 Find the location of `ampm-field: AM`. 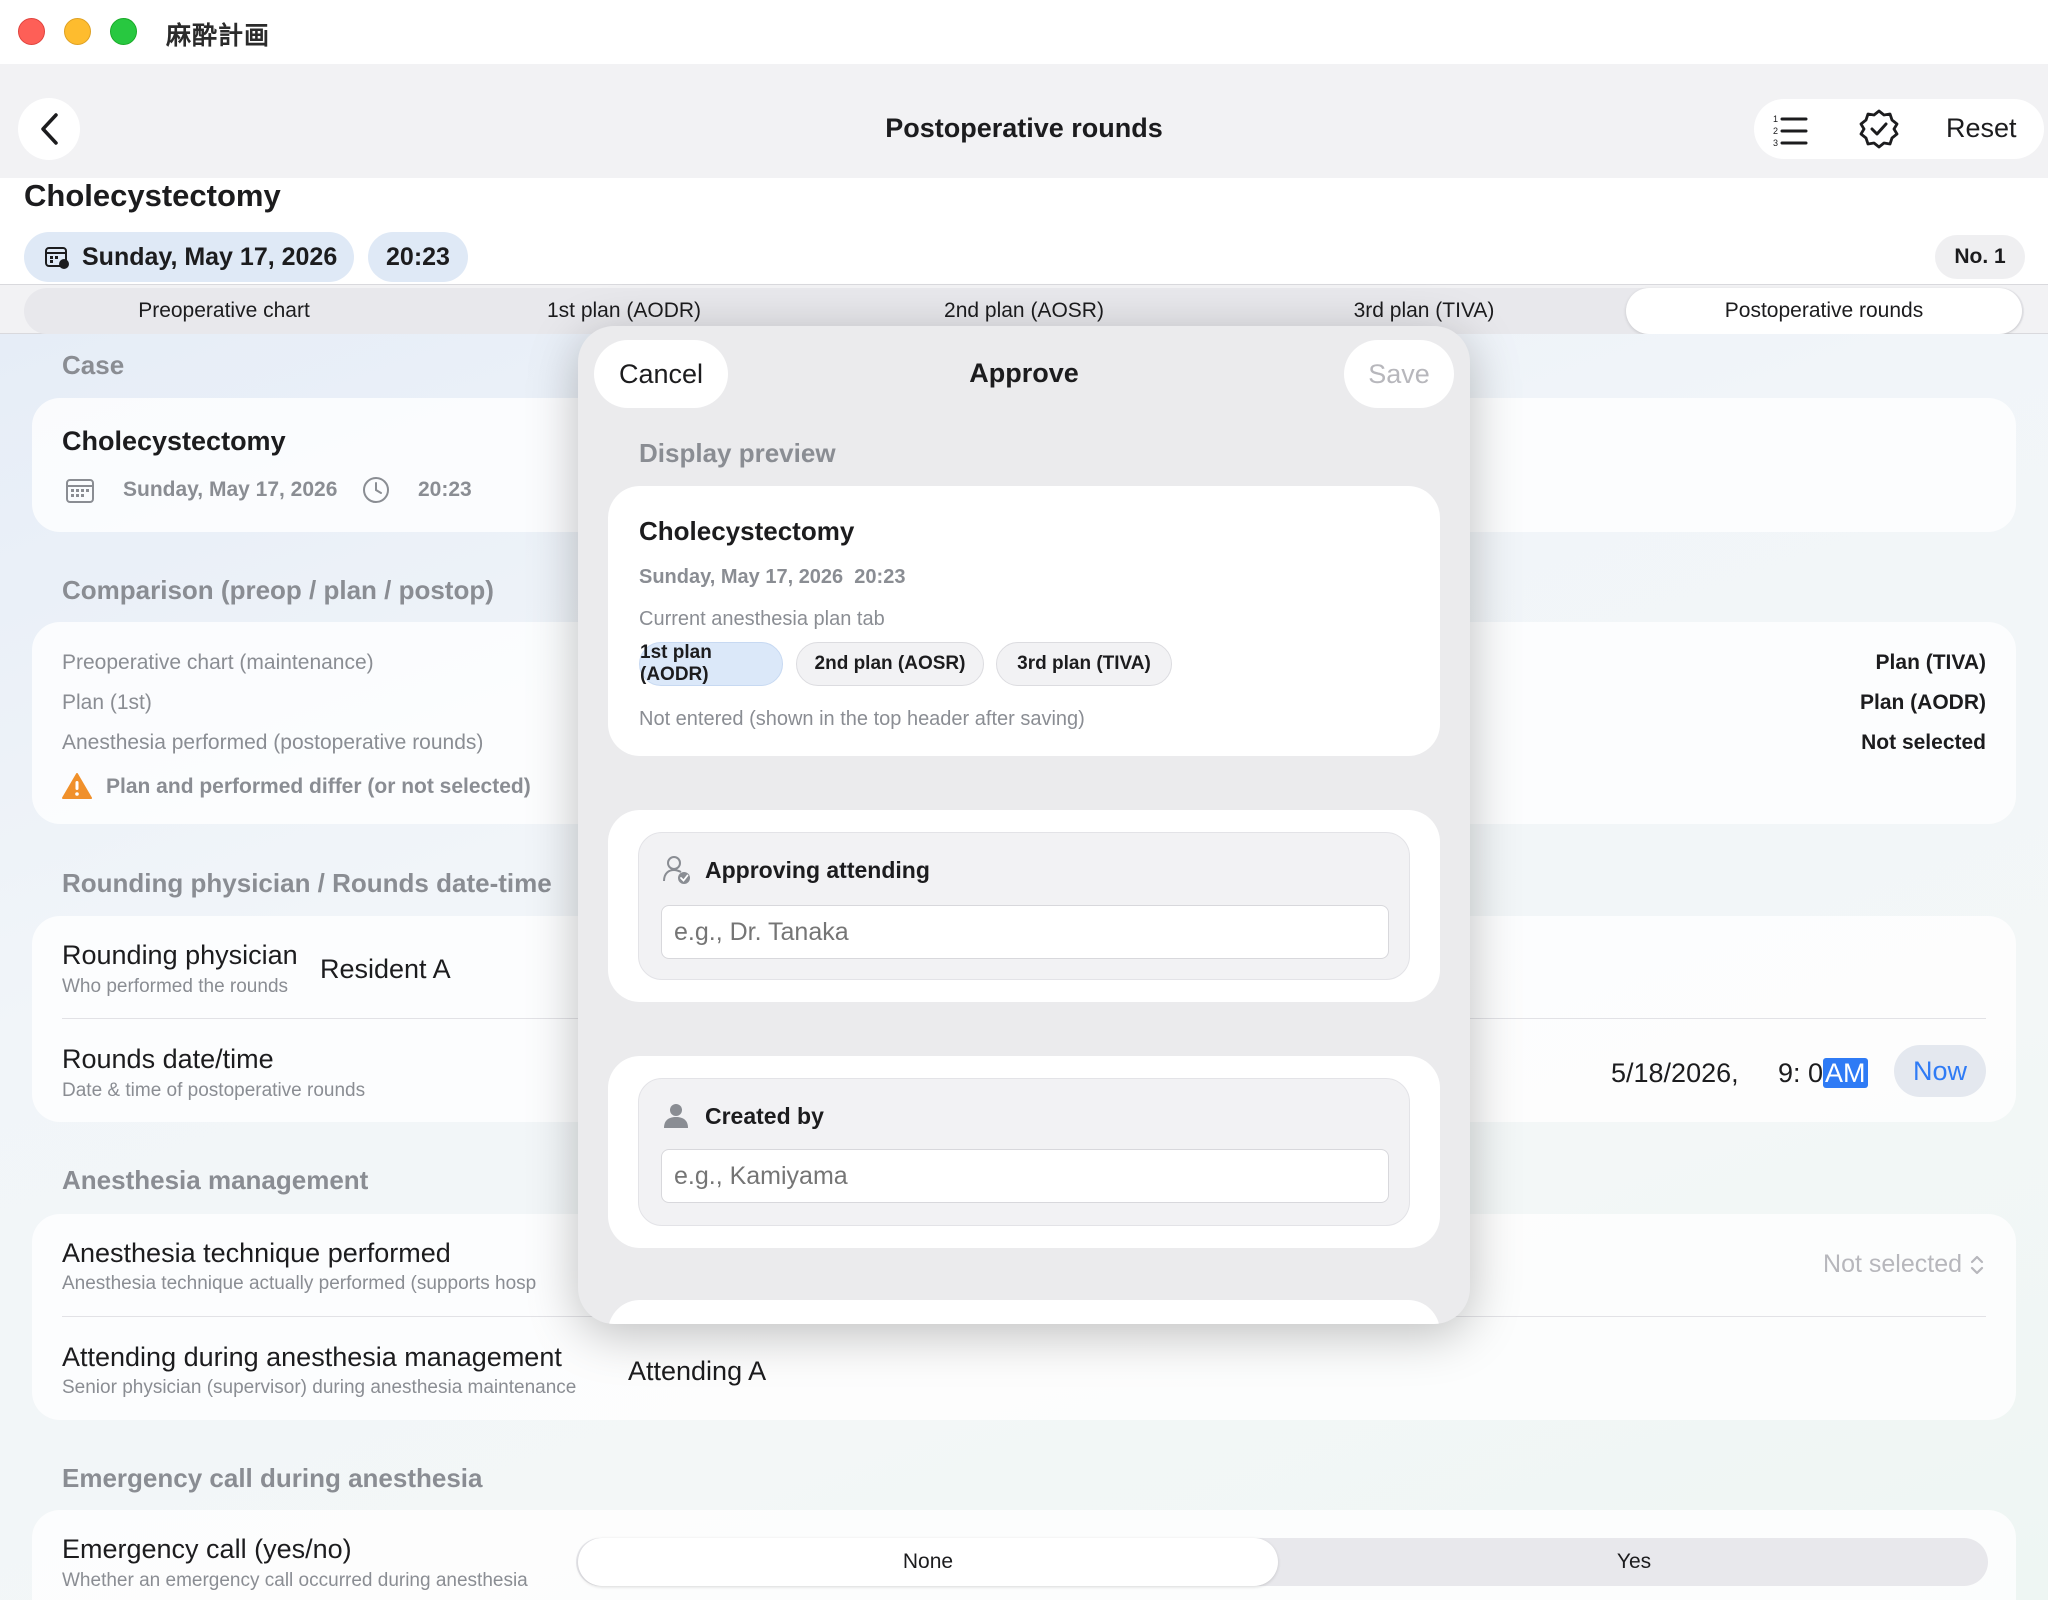

ampm-field: AM is located at coordinates (1845, 1073).